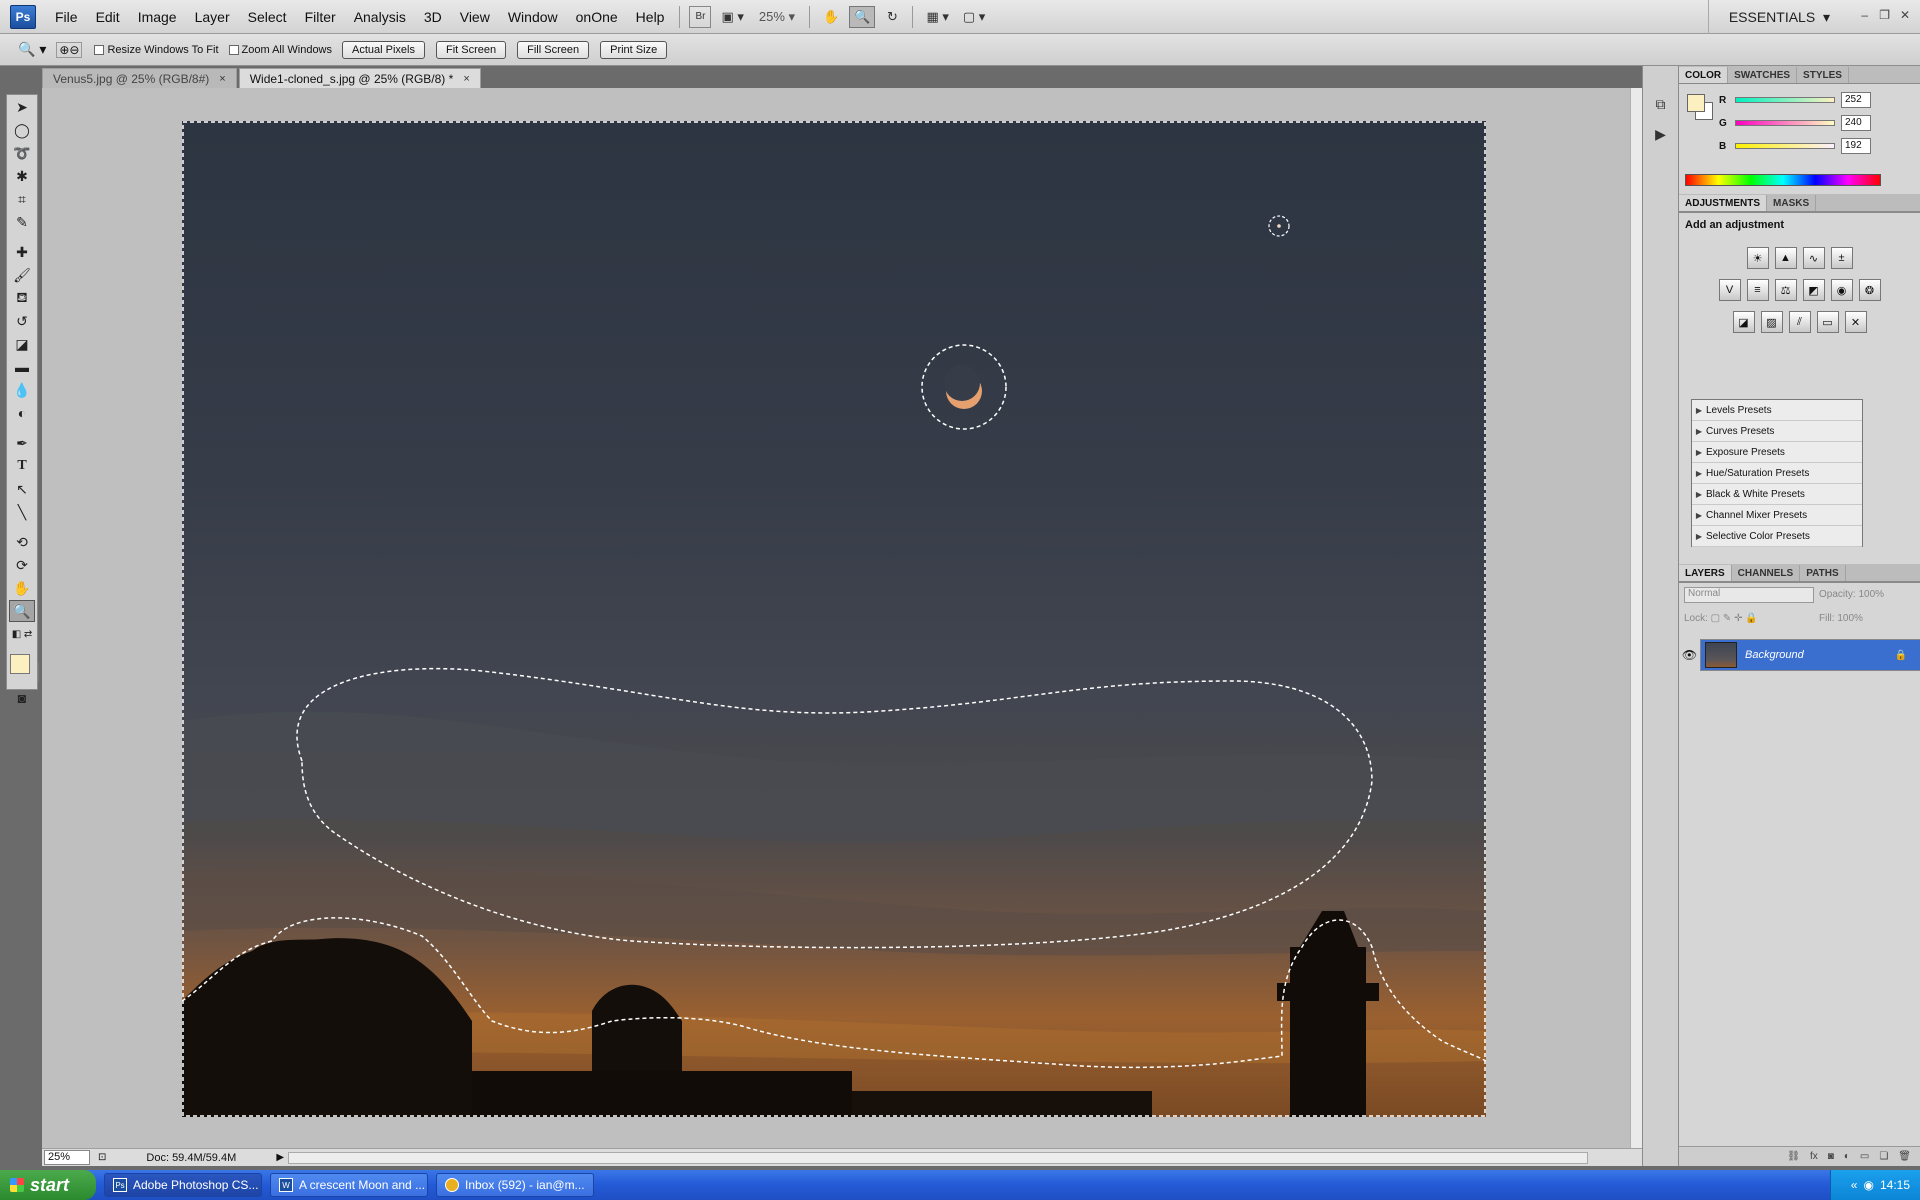 The height and width of the screenshot is (1200, 1920). I want to click on start-button: start, so click(48, 1185).